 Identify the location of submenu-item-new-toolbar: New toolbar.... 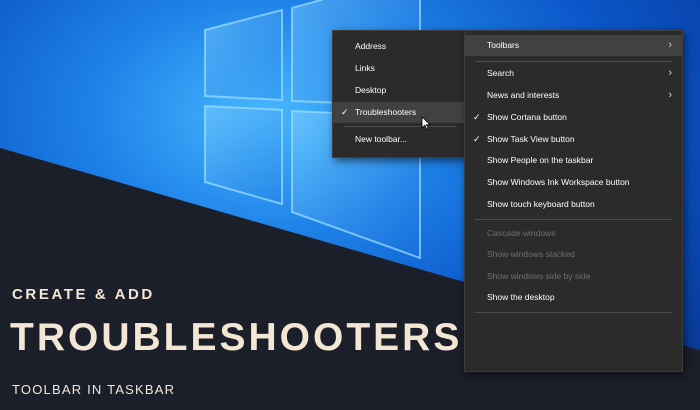
(399, 139).